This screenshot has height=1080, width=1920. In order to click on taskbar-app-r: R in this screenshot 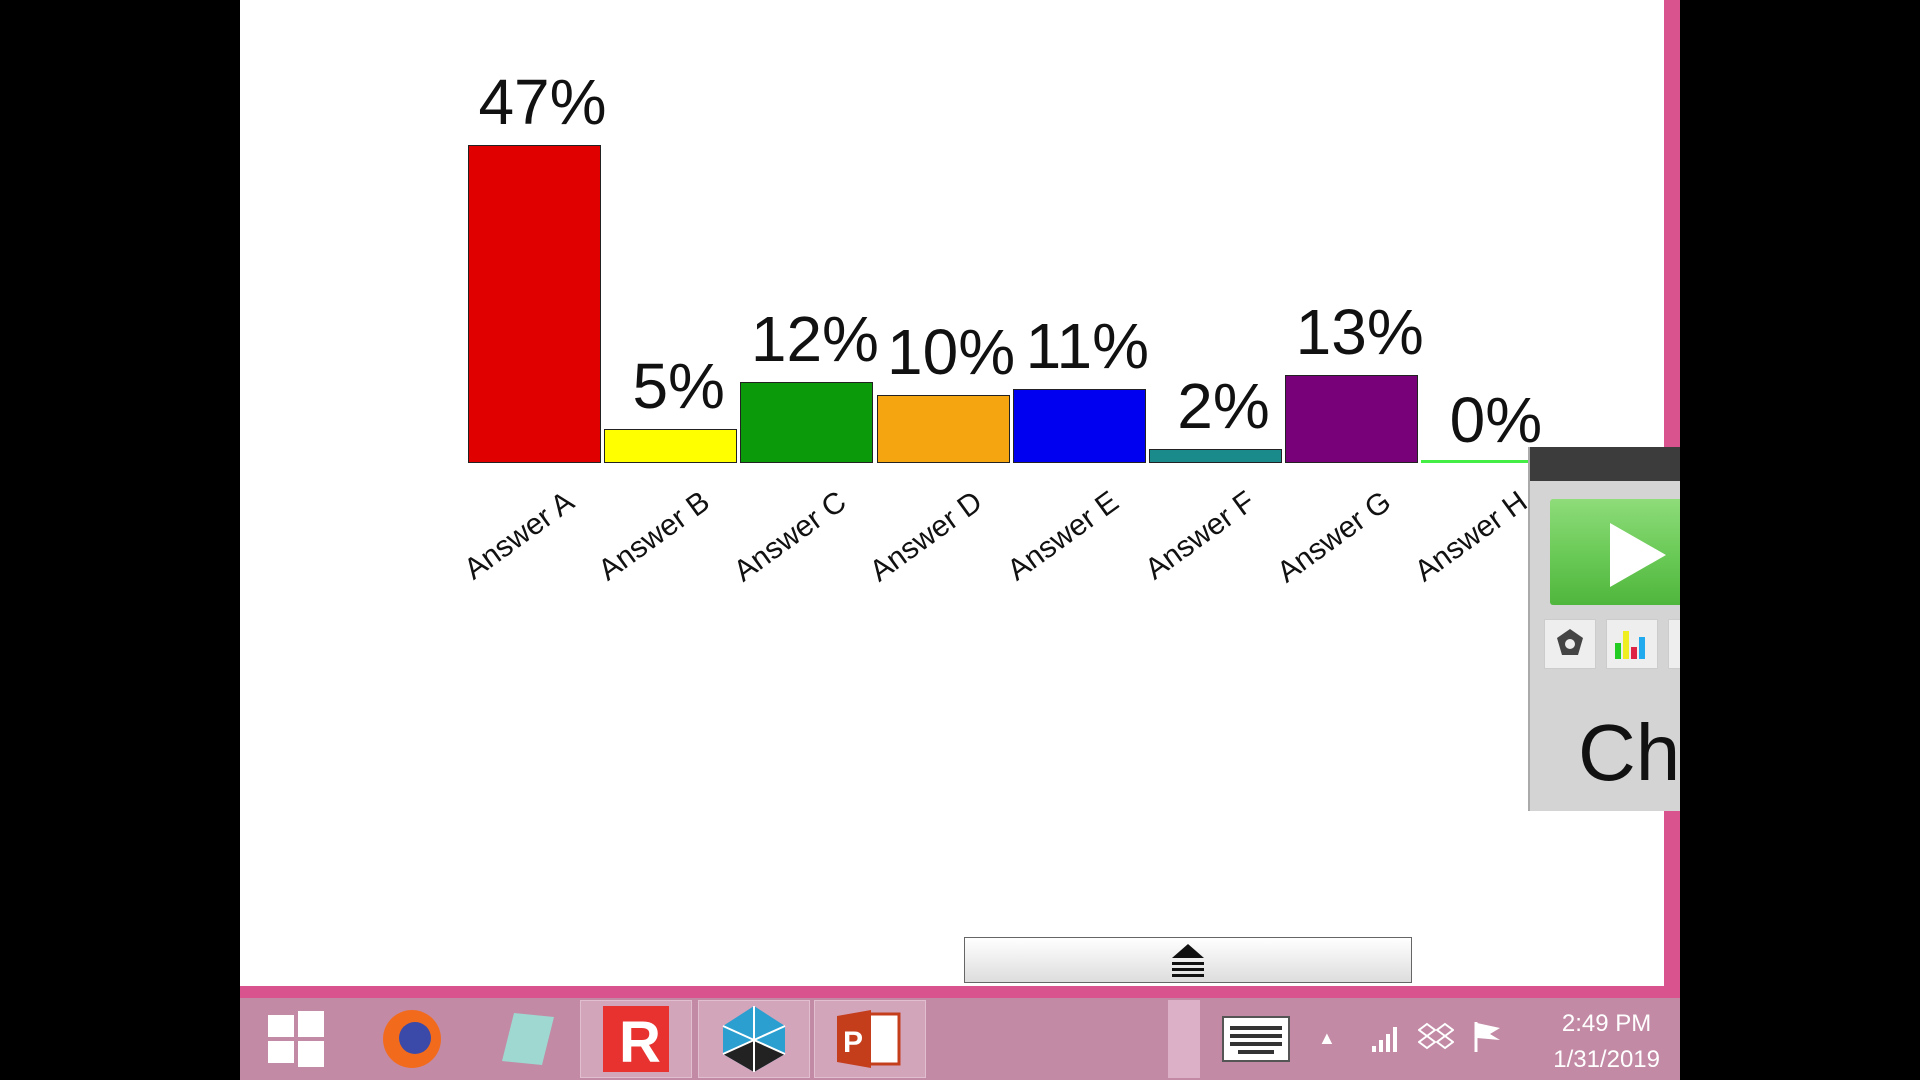, I will do `click(636, 1039)`.